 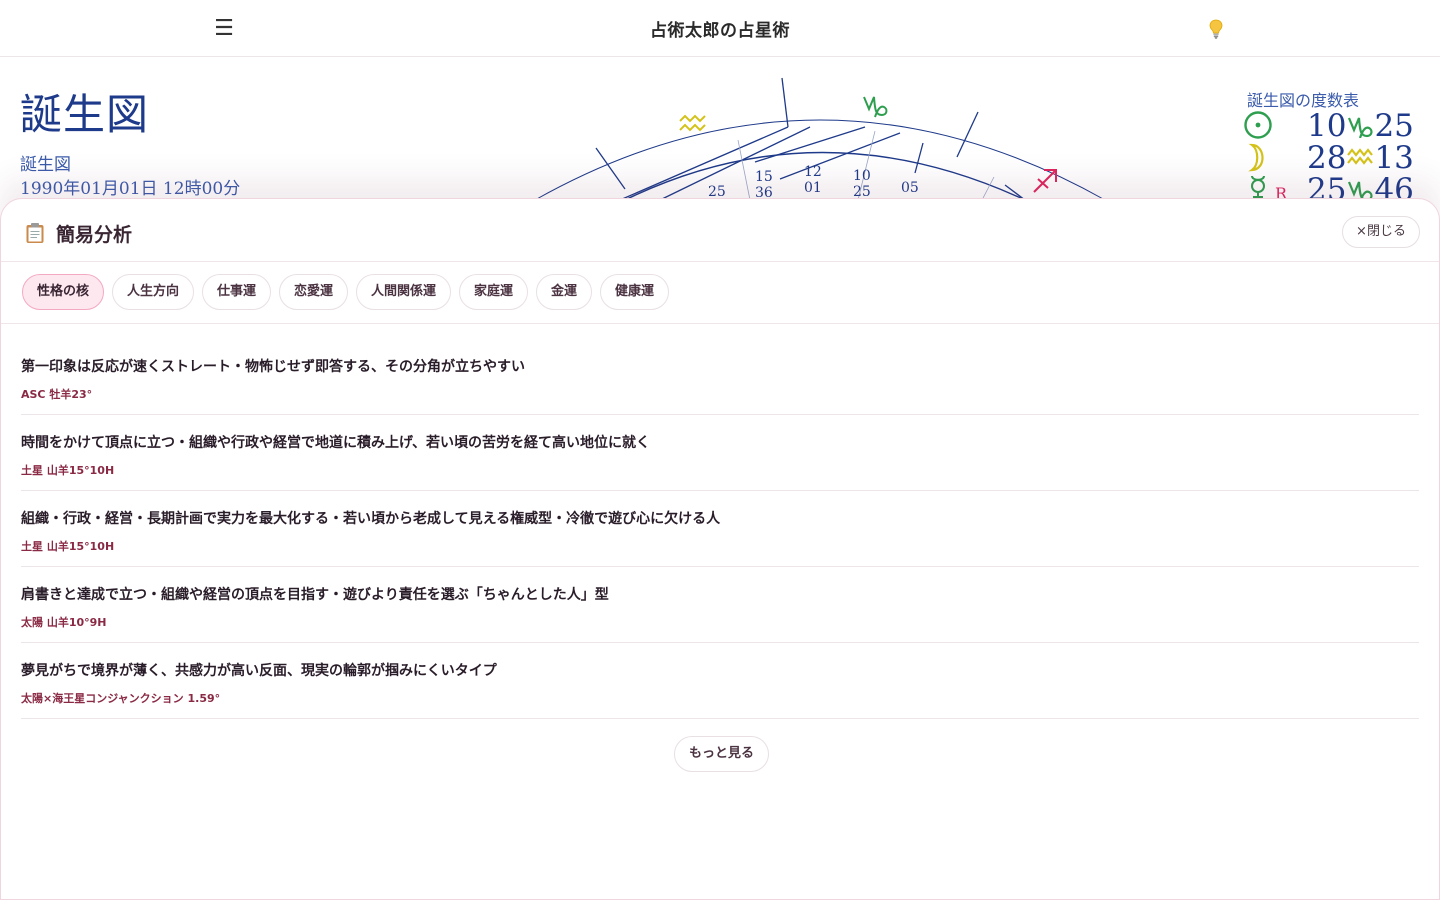 What do you see at coordinates (764, 177) in the screenshot?
I see `wheel-number: 15` at bounding box center [764, 177].